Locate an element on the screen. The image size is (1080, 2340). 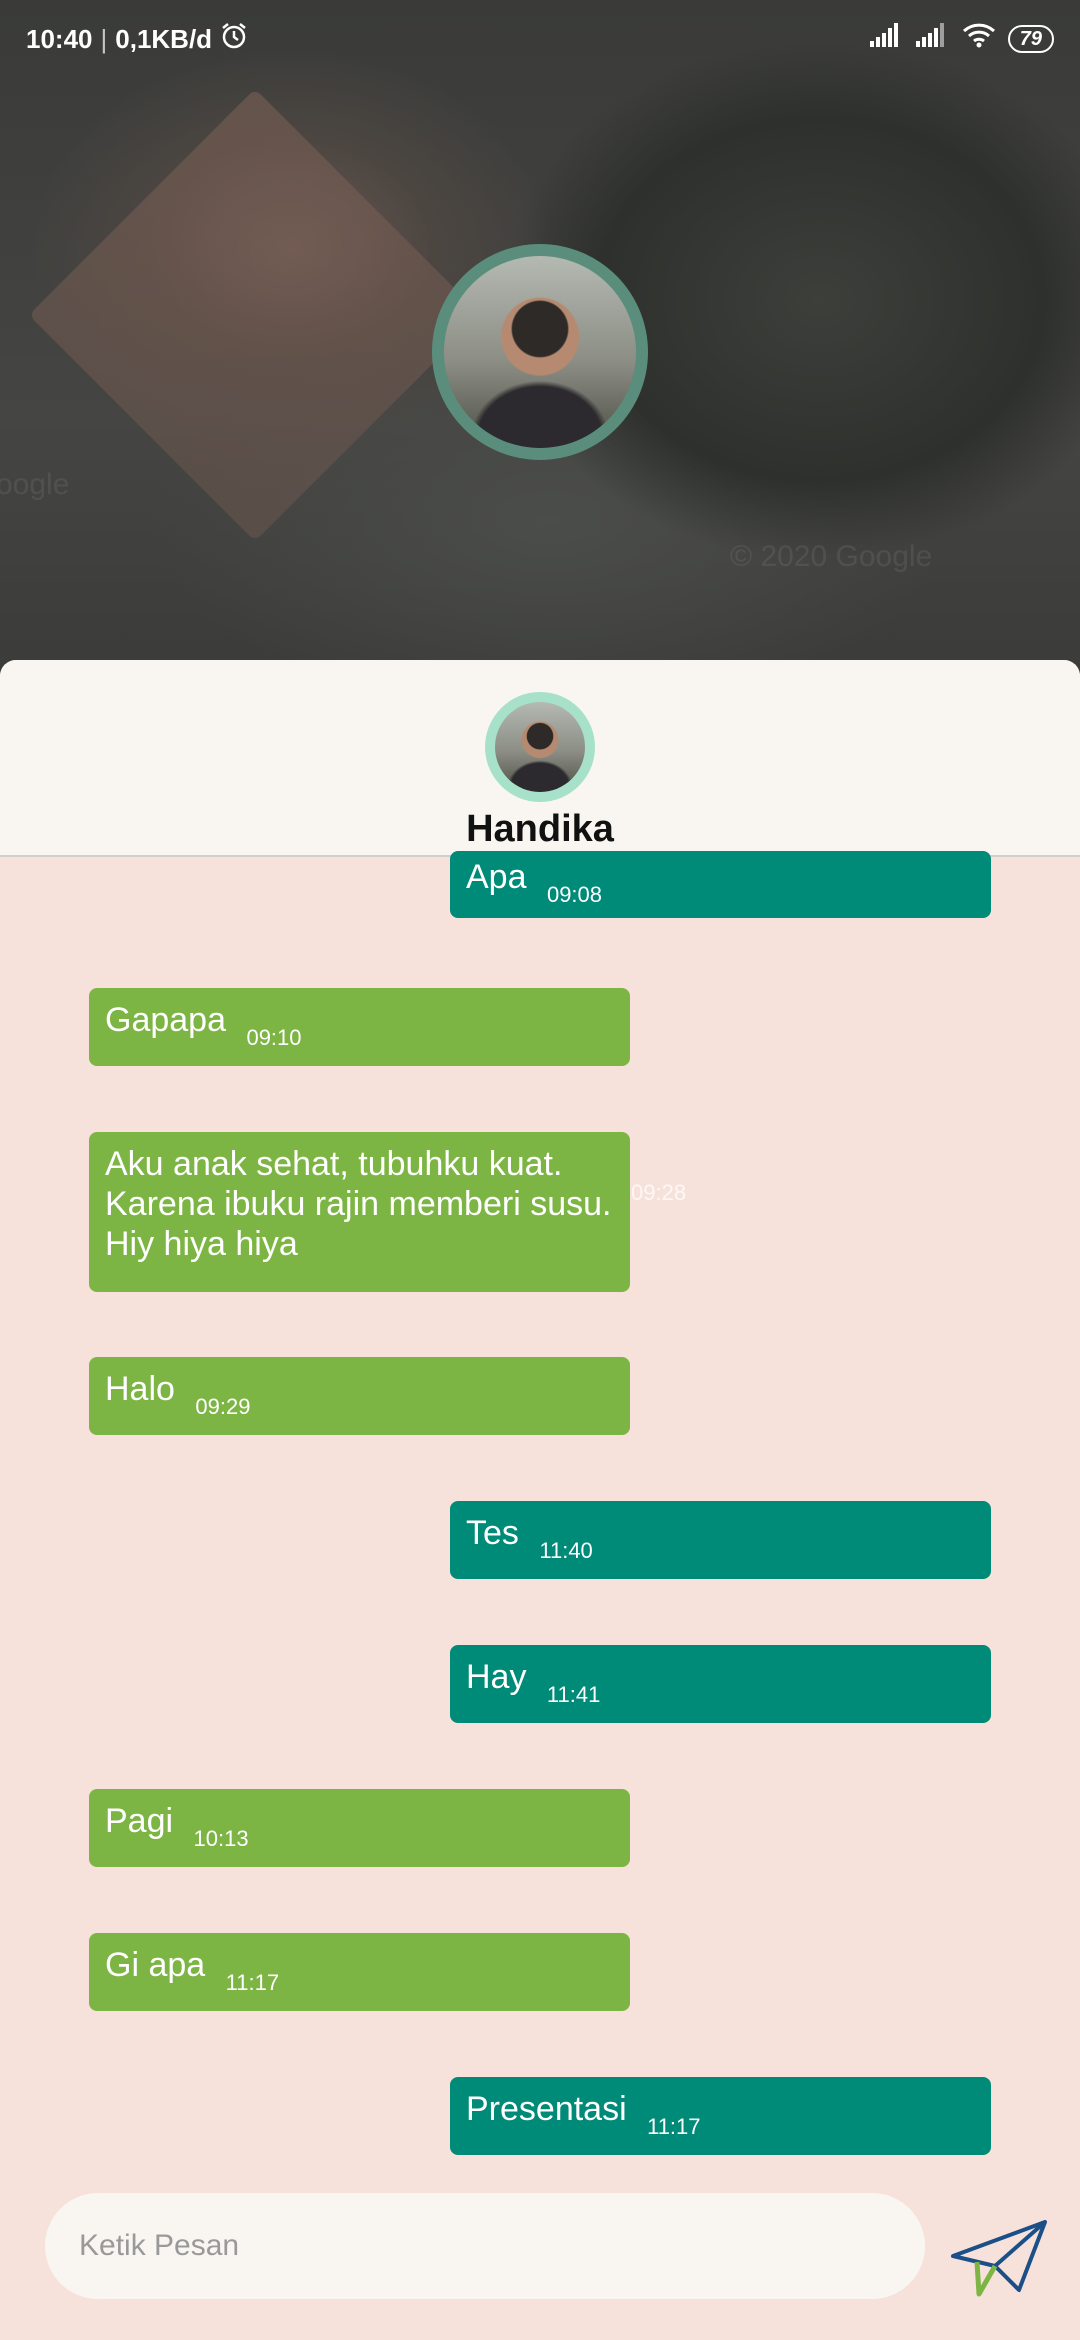
message-bubble-sent: Presentasi 11:17 is located at coordinates (720, 2116).